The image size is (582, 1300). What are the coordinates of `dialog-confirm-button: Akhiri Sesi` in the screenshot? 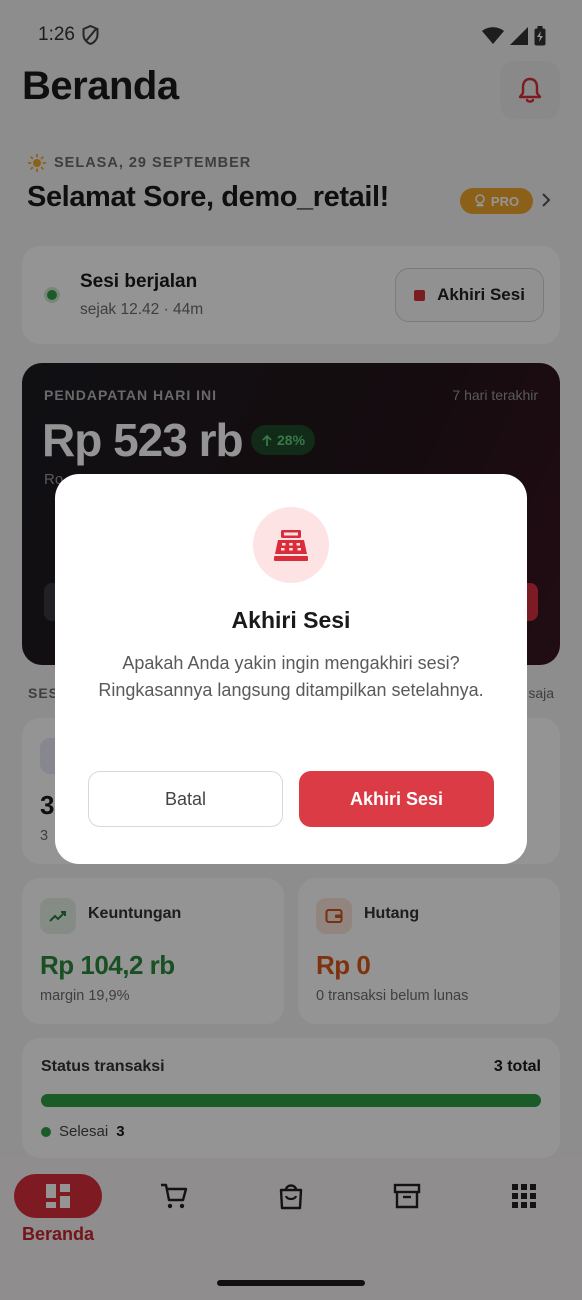 It's located at (396, 799).